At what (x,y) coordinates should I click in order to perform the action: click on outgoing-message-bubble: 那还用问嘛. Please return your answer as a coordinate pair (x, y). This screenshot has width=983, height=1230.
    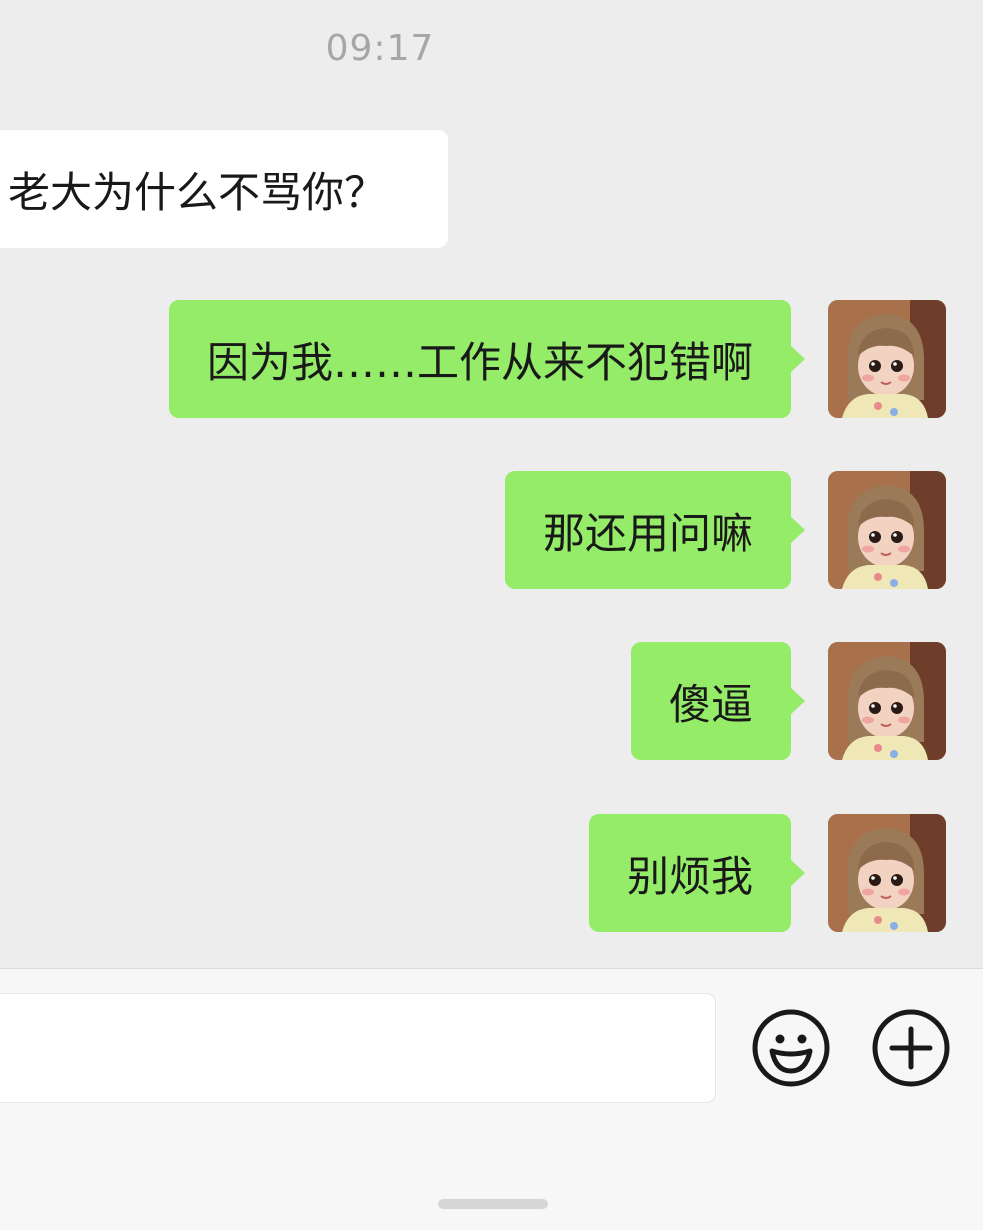
    Looking at the image, I should click on (655, 530).